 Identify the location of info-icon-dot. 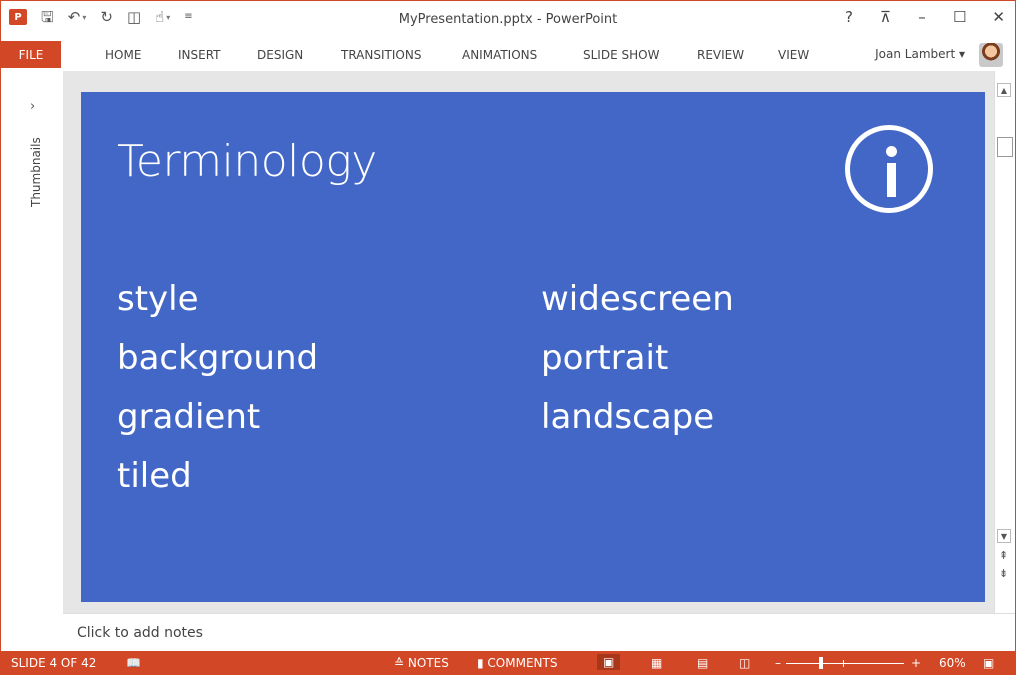
(891, 151).